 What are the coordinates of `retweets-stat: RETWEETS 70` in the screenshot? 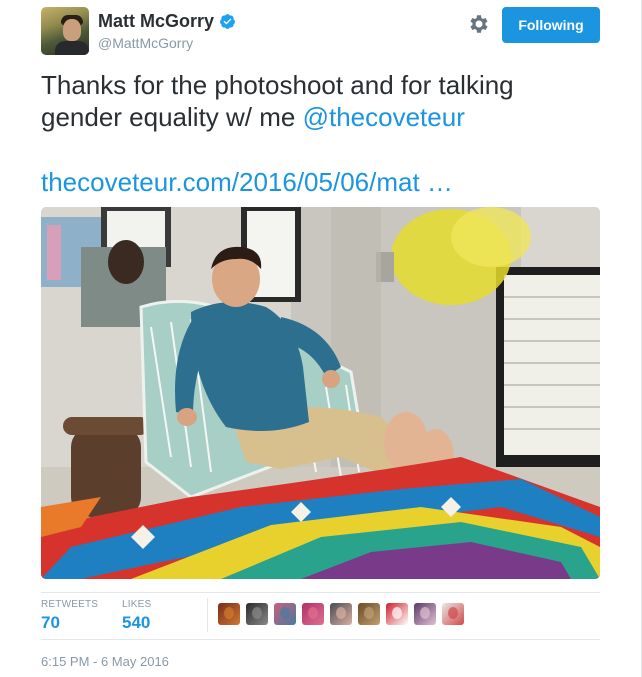 It's located at (69, 616).